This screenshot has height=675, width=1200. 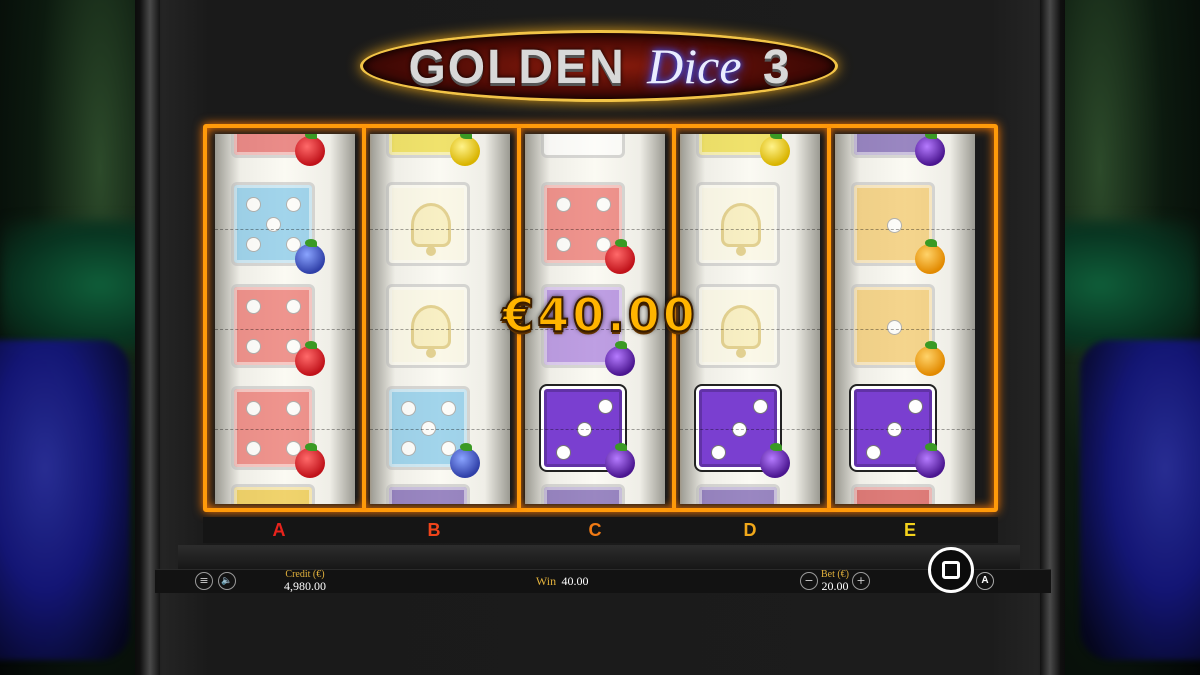 I want to click on reel-e-symbol-bottom, so click(x=899, y=494).